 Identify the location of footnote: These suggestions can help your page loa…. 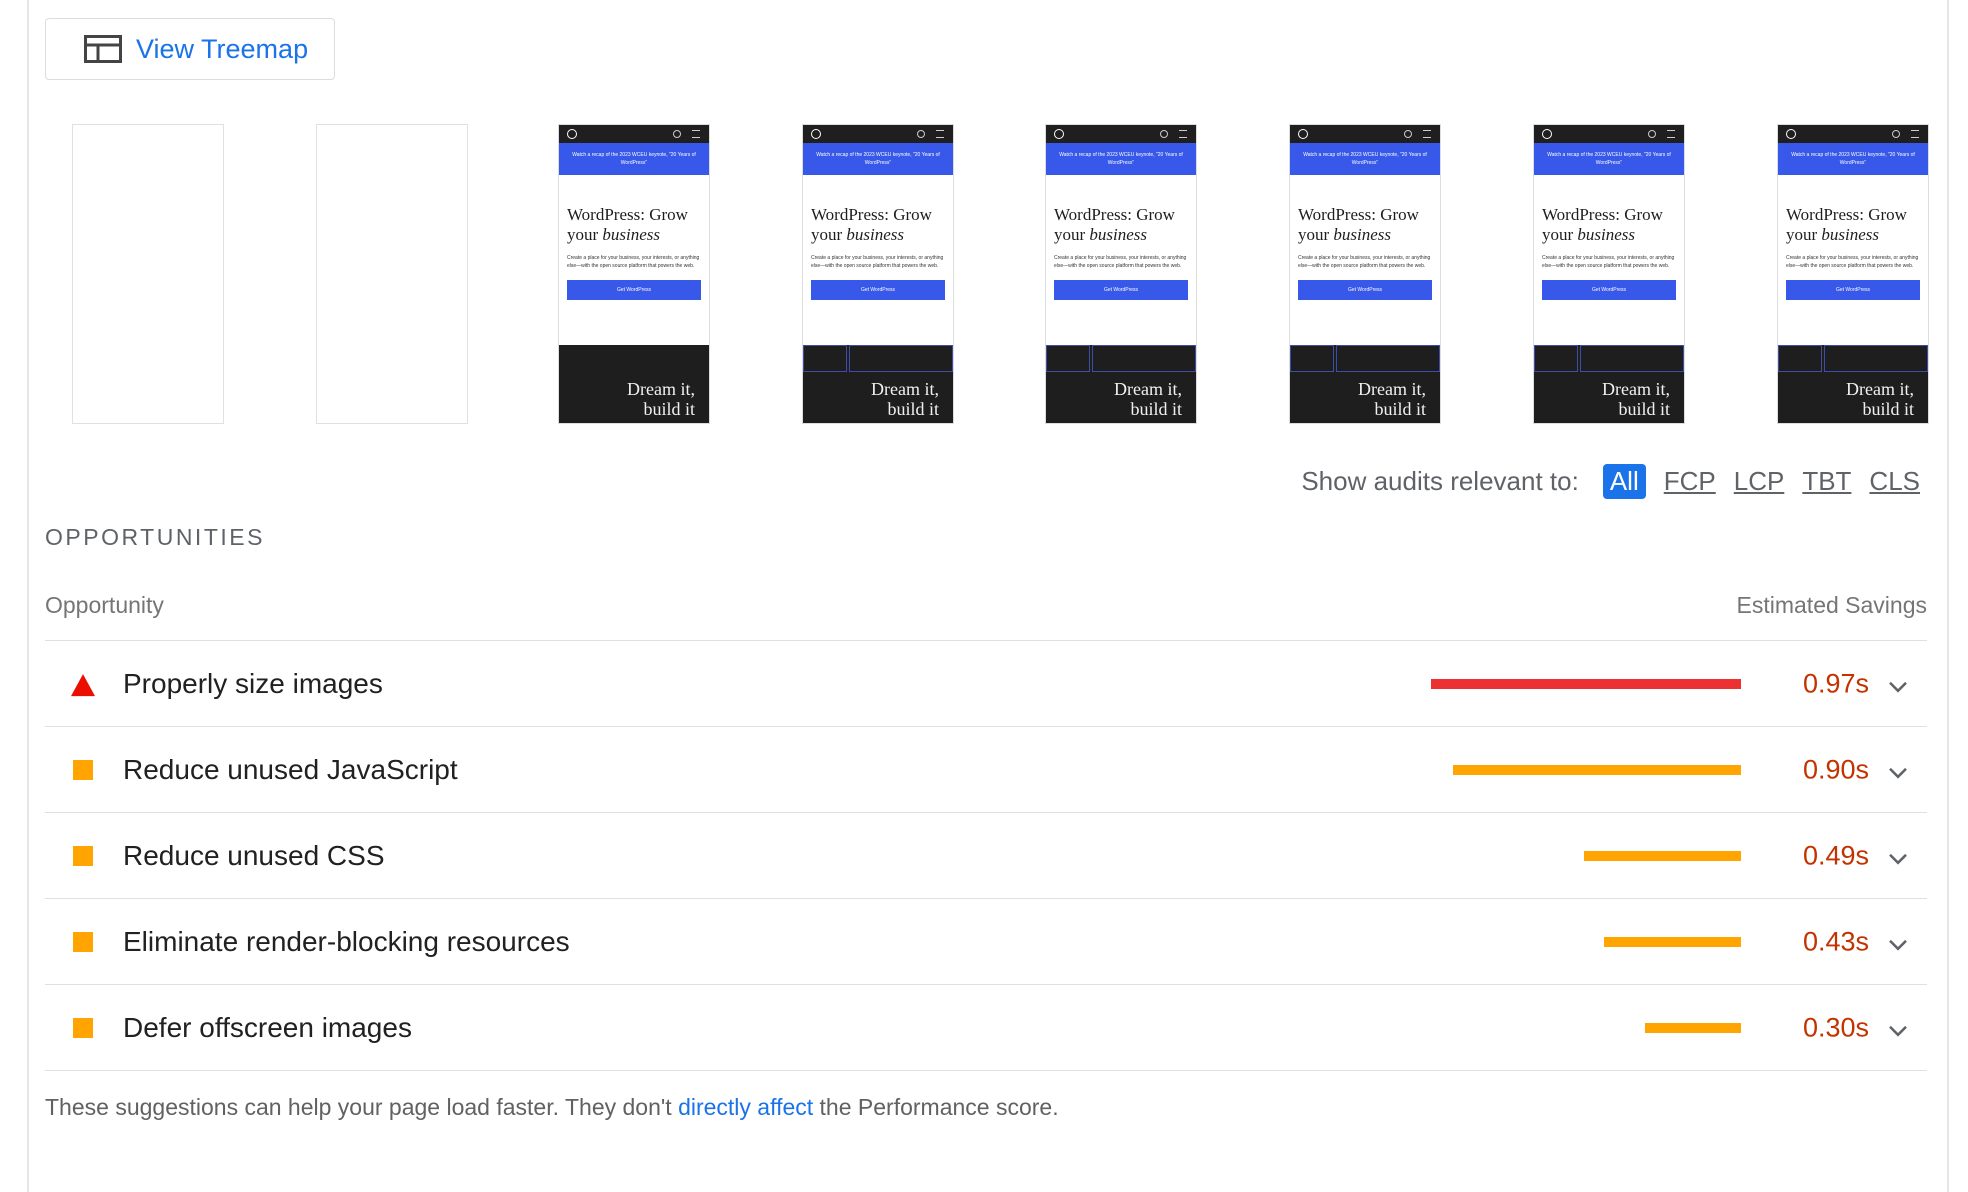
(552, 1107).